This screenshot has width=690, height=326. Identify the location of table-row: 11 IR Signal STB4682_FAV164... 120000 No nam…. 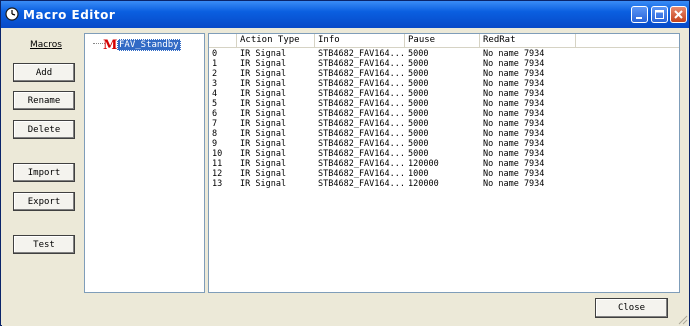
(444, 164).